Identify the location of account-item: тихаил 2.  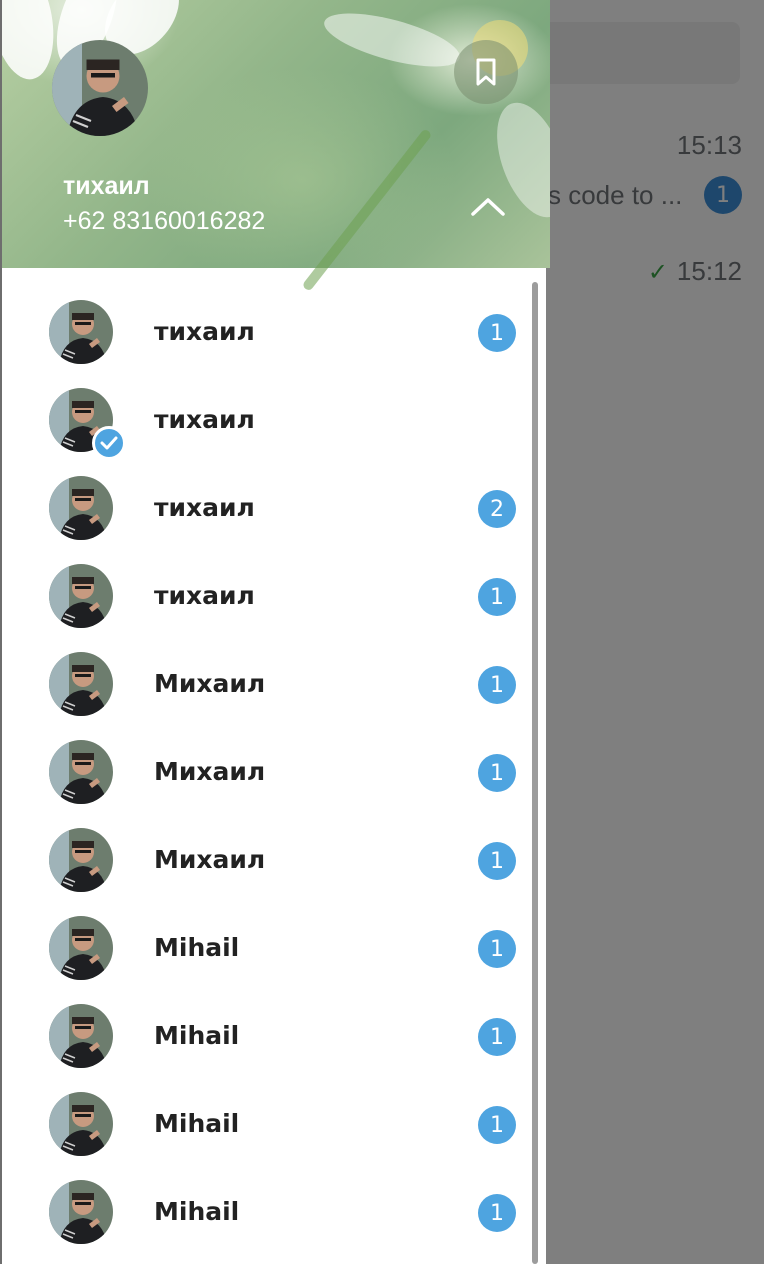
(267, 508).